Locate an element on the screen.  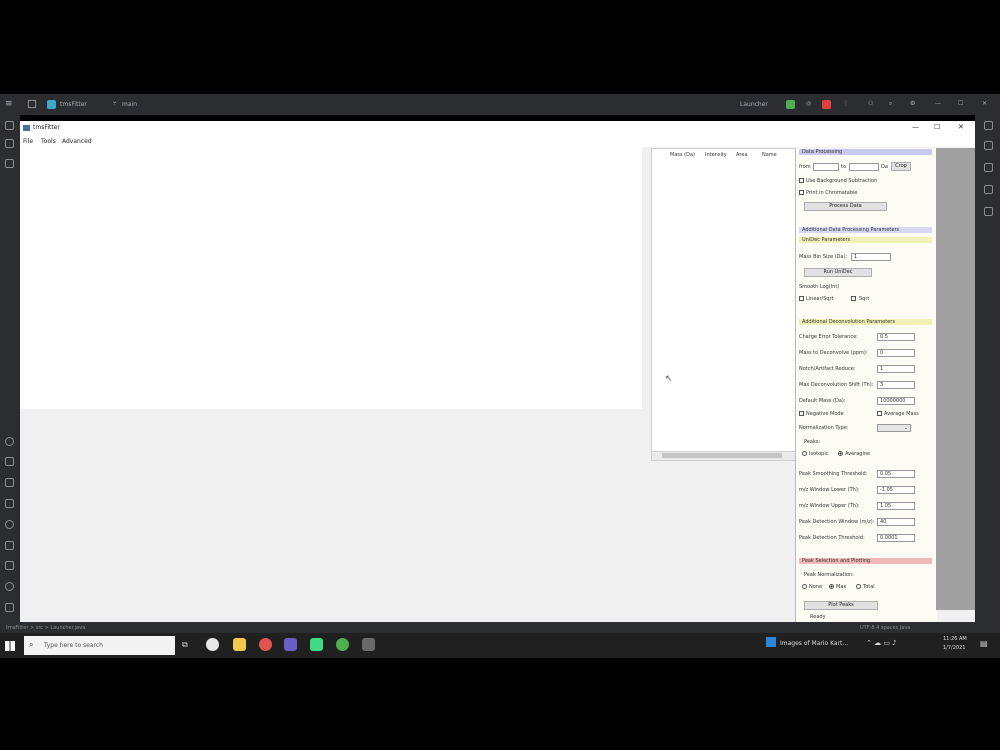
system-tray-icons: ⌃ ☁ ▭ ♪ is located at coordinates (881, 643).